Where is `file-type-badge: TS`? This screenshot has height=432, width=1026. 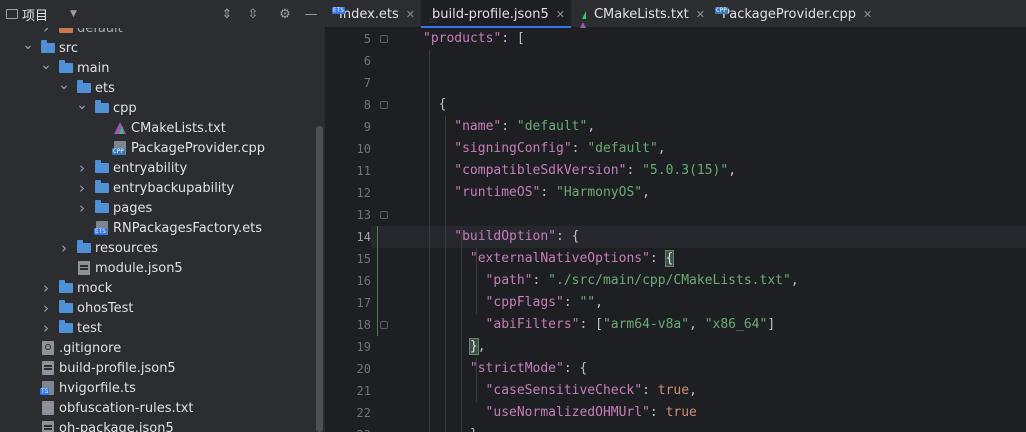
file-type-badge: TS is located at coordinates (45, 391).